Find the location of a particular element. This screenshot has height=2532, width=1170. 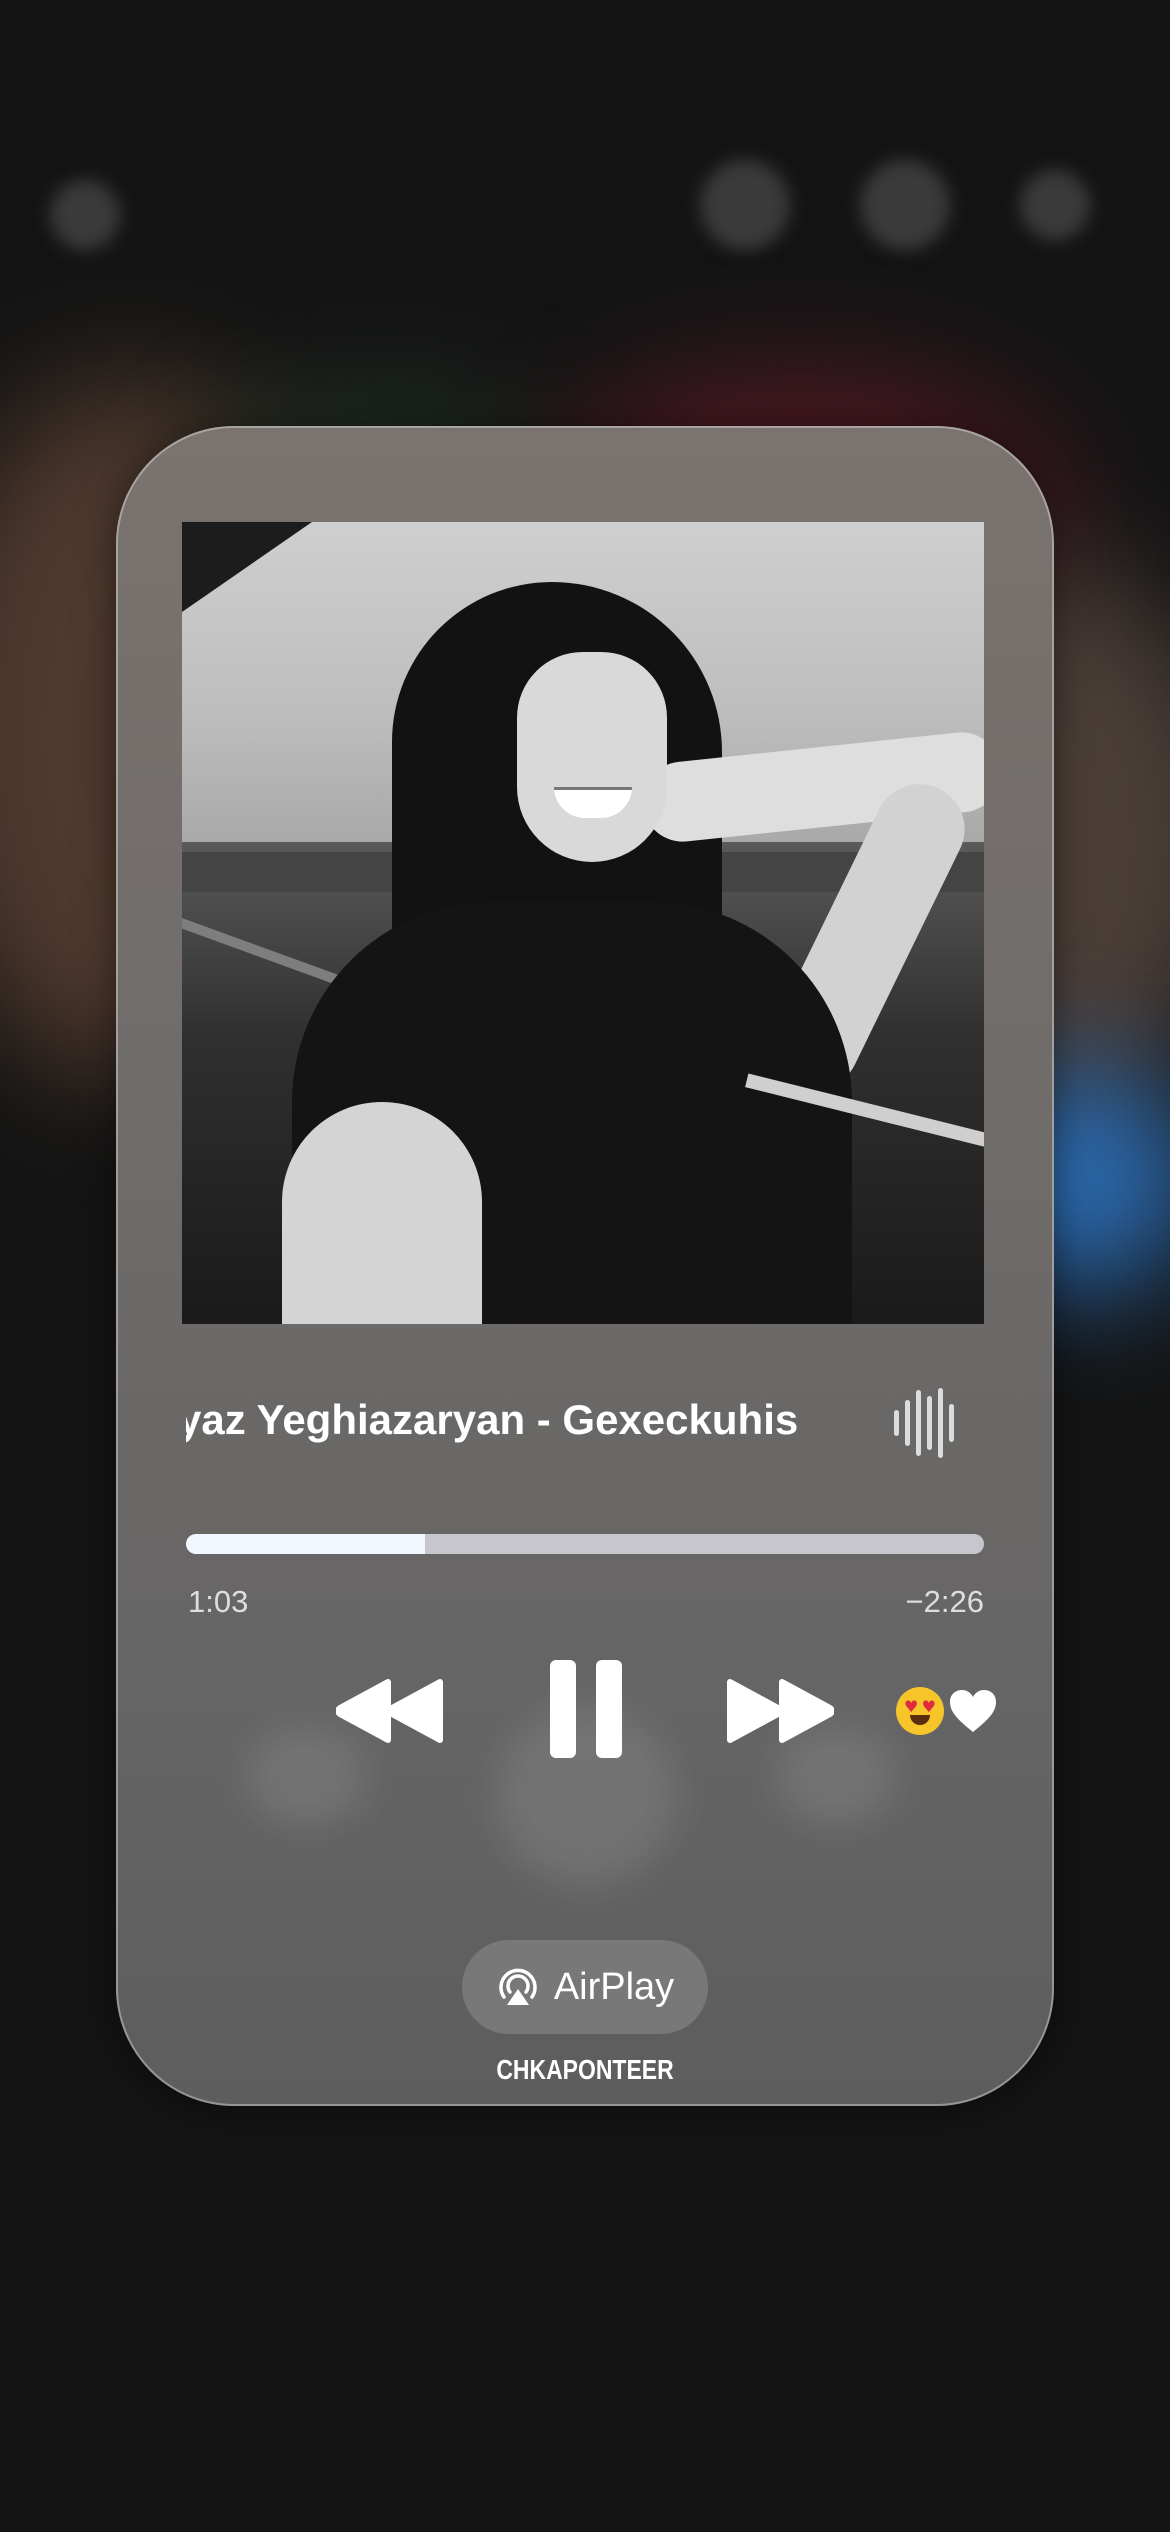

brand-watermark: CHKAPONTEER is located at coordinates (585, 2069).